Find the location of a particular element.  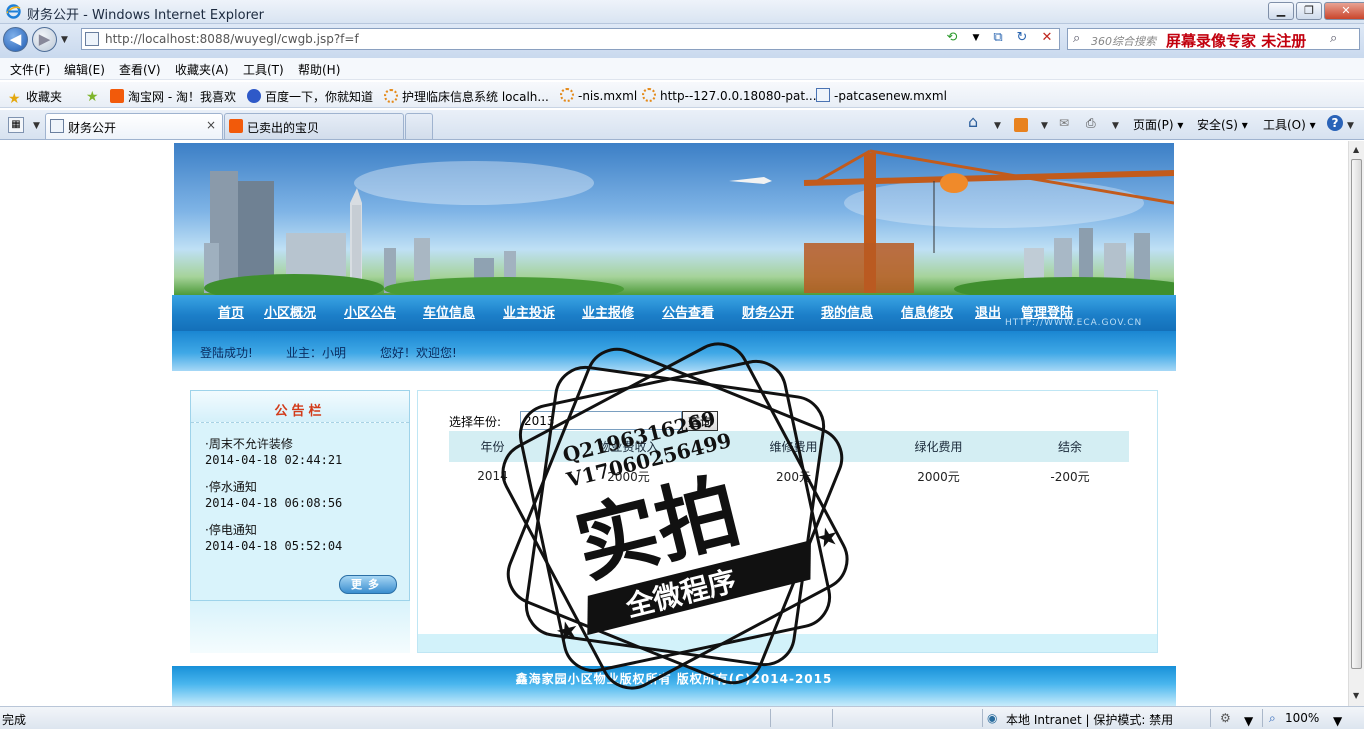

table-header-row: 年份 物业费收入 维修费用 绿化费用 结余 is located at coordinates (789, 446).